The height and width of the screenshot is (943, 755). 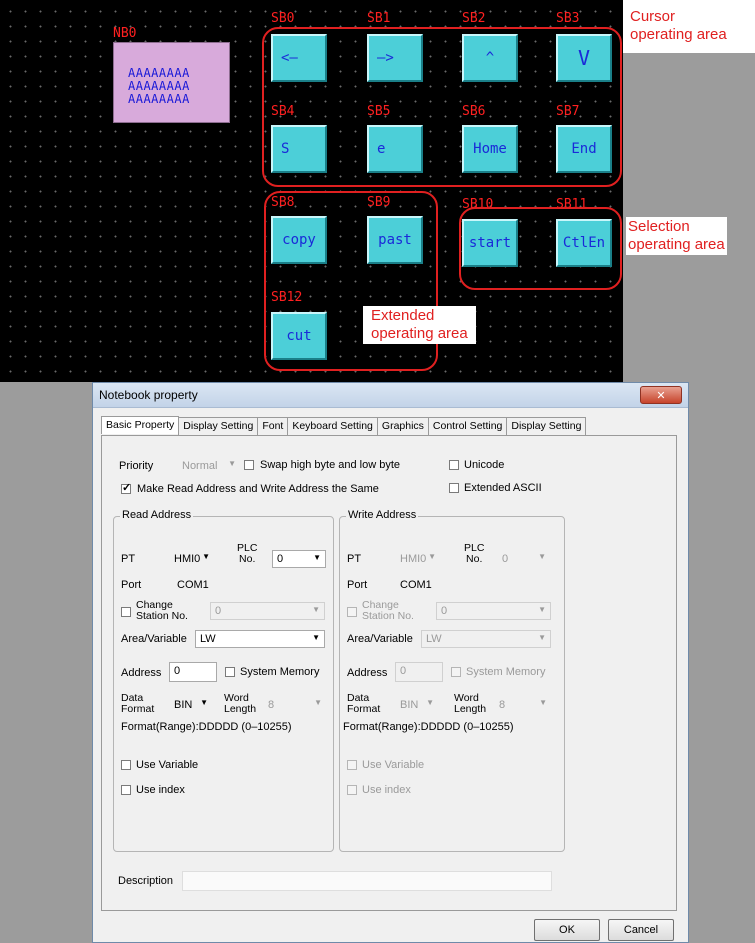 I want to click on label-line: Station No., so click(x=162, y=616).